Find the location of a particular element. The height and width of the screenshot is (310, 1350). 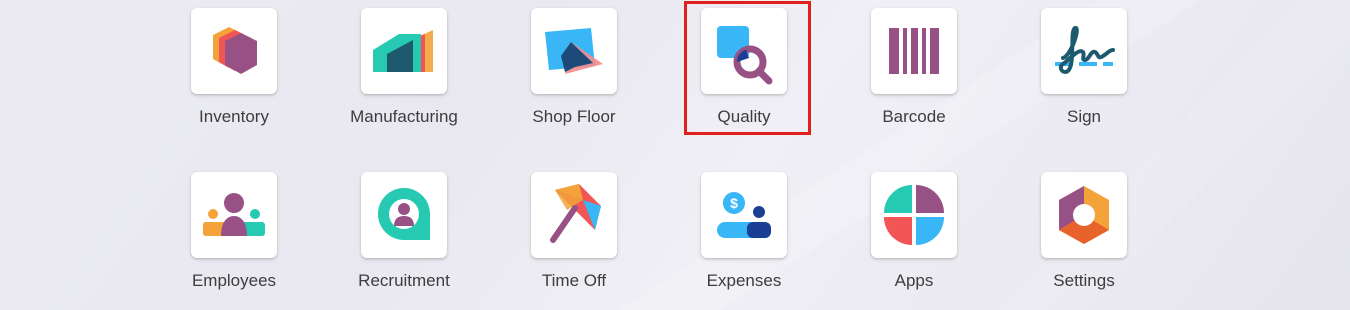

app-quality: Quality is located at coordinates (744, 78).